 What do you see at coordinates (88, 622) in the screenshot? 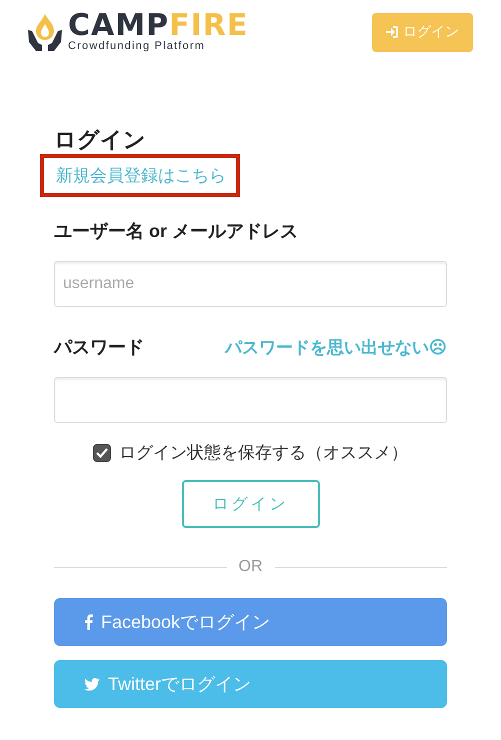
I see `facebook-icon` at bounding box center [88, 622].